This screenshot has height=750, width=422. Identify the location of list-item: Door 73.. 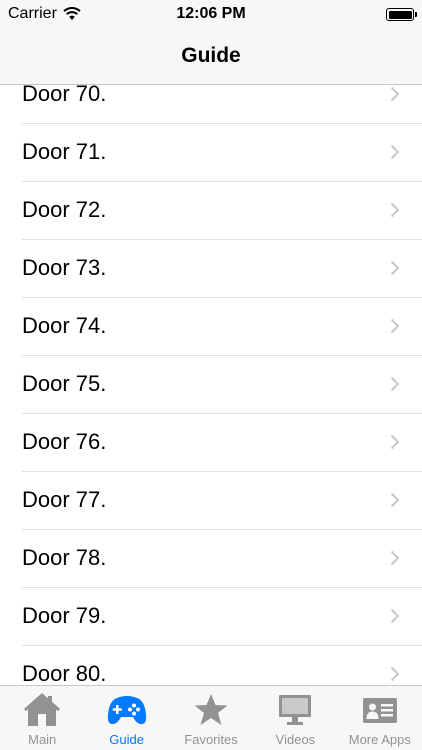
(222, 269).